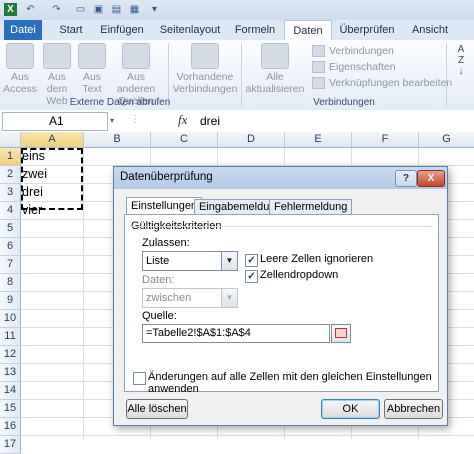 The image size is (474, 454). Describe the element at coordinates (98, 9) in the screenshot. I see `save-icon: ▣` at that location.